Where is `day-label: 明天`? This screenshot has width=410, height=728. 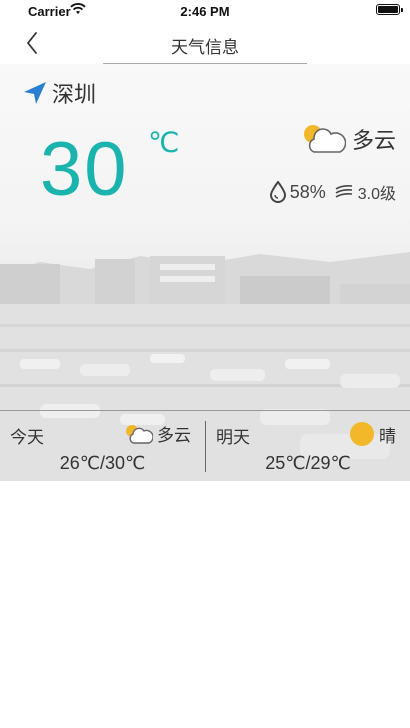
day-label: 明天 is located at coordinates (233, 437).